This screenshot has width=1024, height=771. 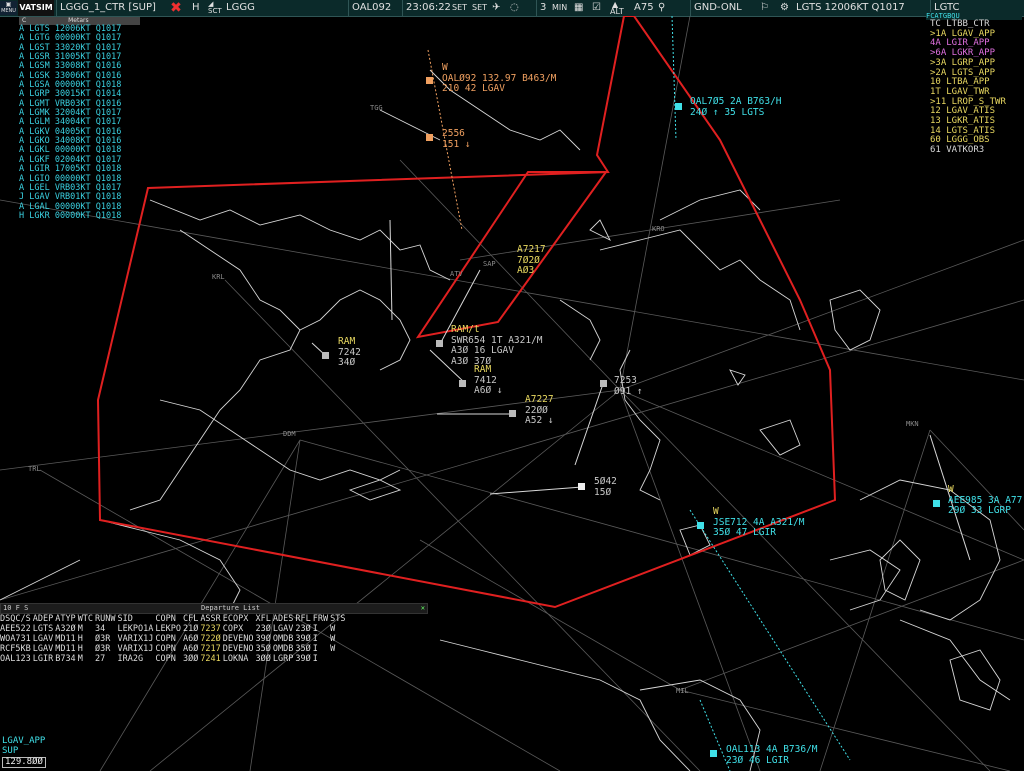 What do you see at coordinates (211, 649) in the screenshot?
I see `departure-cell: 7217` at bounding box center [211, 649].